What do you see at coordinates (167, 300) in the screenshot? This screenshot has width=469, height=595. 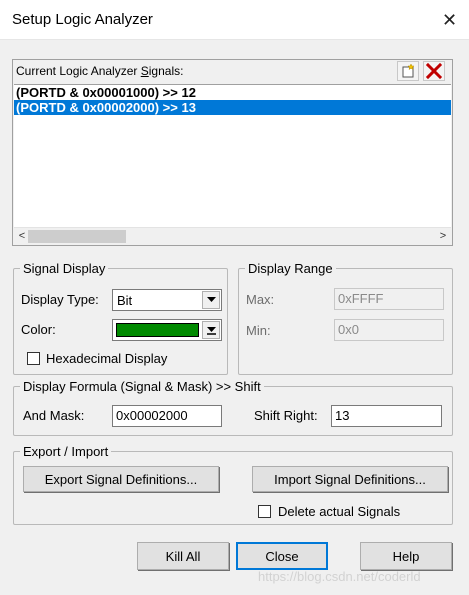 I see `display-type-select: Bit` at bounding box center [167, 300].